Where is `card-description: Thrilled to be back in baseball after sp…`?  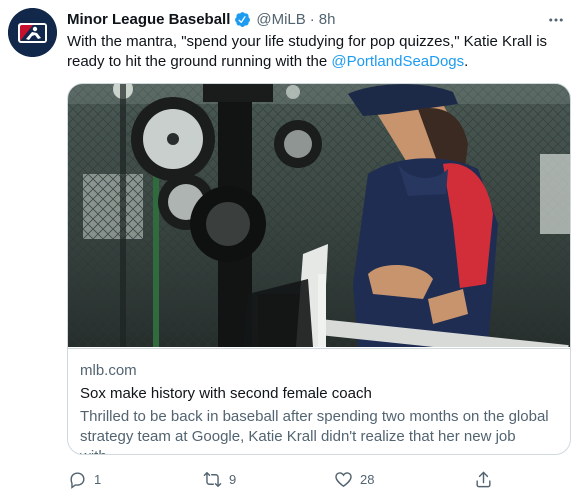
card-description: Thrilled to be back in baseball after sp… is located at coordinates (314, 431).